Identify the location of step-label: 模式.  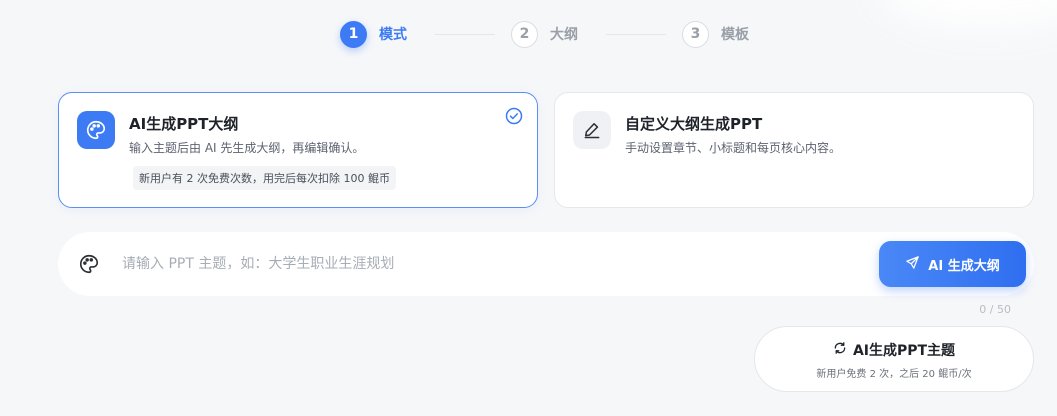
(393, 35).